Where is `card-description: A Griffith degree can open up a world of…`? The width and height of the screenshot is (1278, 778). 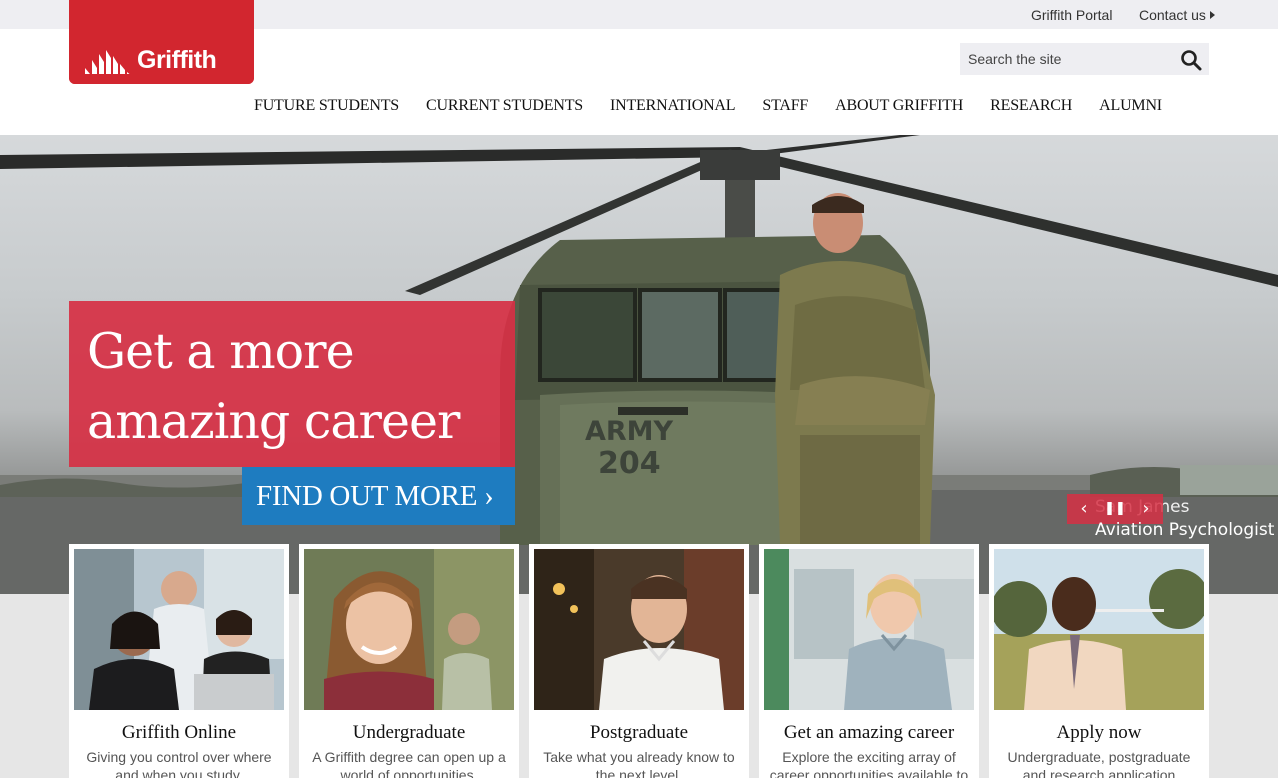 card-description: A Griffith degree can open up a world of… is located at coordinates (409, 763).